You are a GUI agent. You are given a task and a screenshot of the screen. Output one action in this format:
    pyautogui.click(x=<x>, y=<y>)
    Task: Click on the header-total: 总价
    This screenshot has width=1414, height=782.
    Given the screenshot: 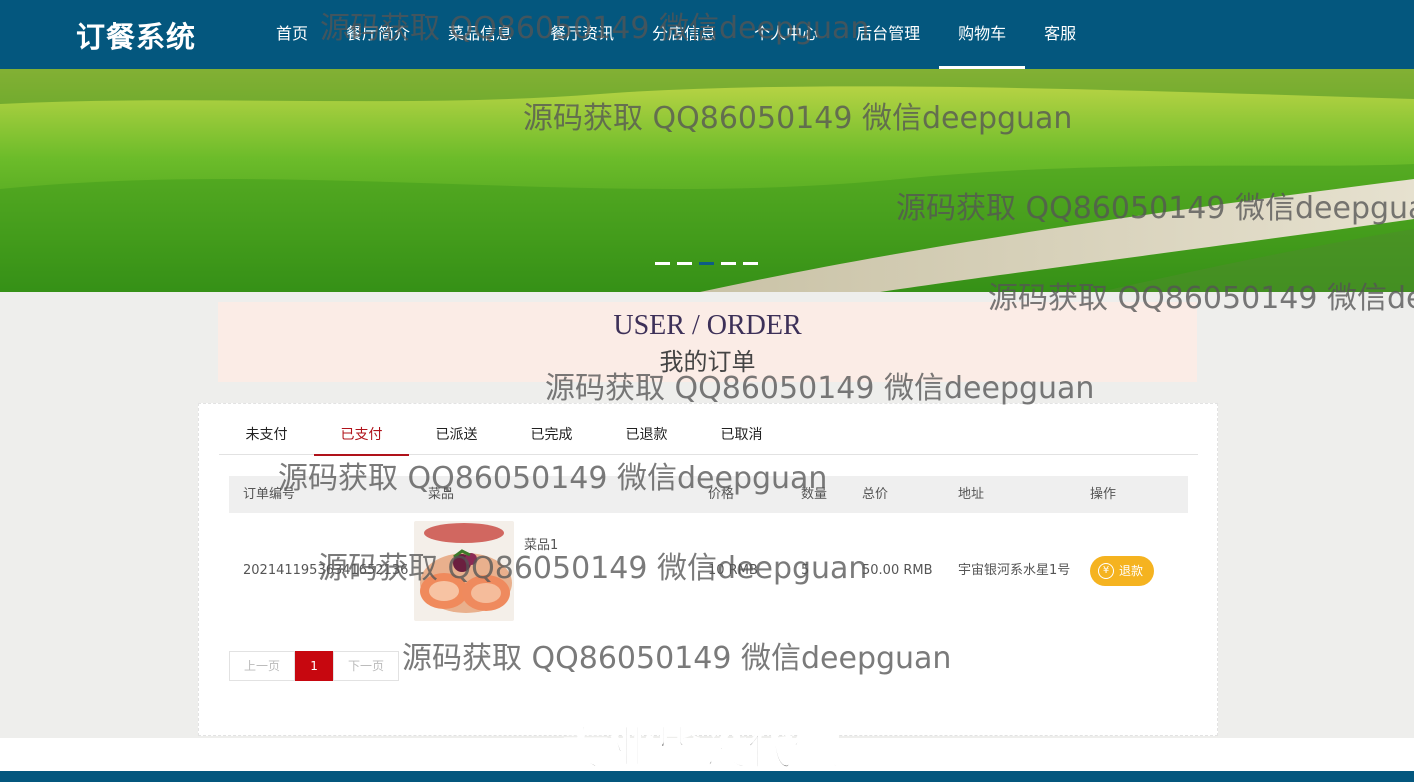 What is the action you would take?
    pyautogui.click(x=875, y=494)
    